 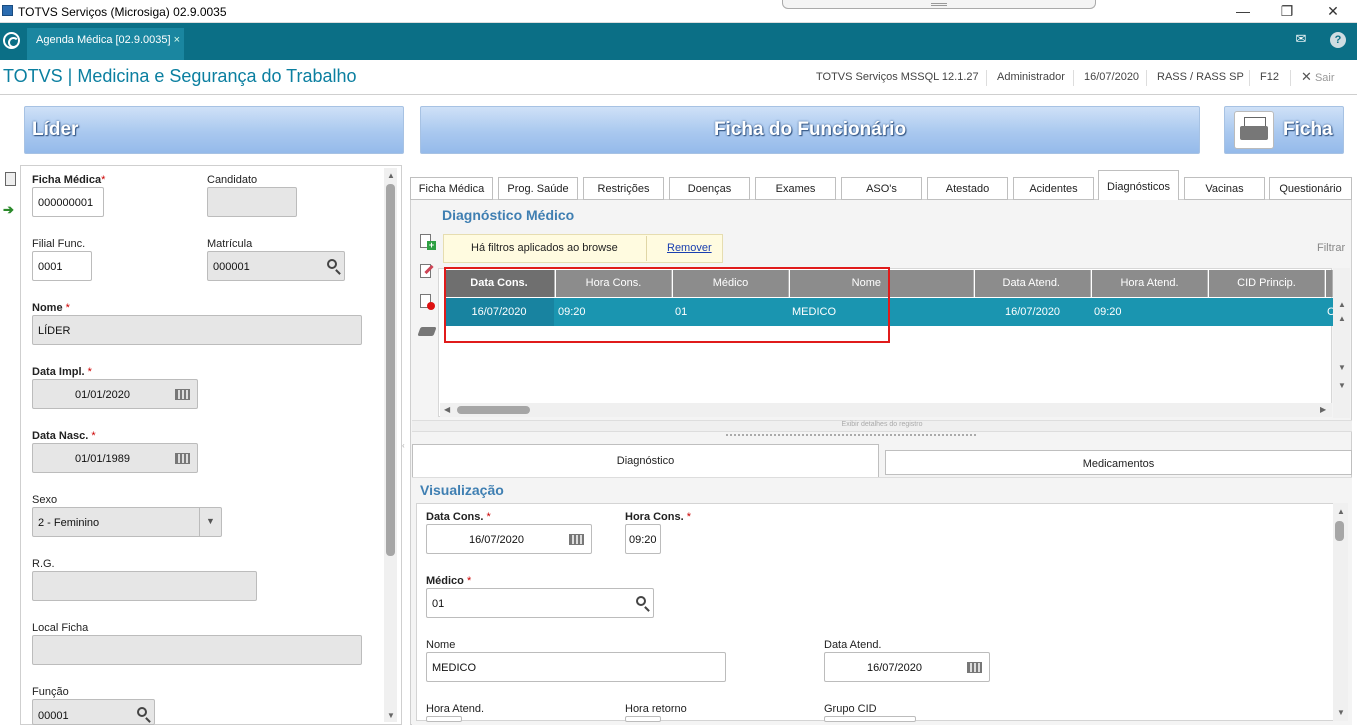 What do you see at coordinates (11, 180) in the screenshot?
I see `document-icon` at bounding box center [11, 180].